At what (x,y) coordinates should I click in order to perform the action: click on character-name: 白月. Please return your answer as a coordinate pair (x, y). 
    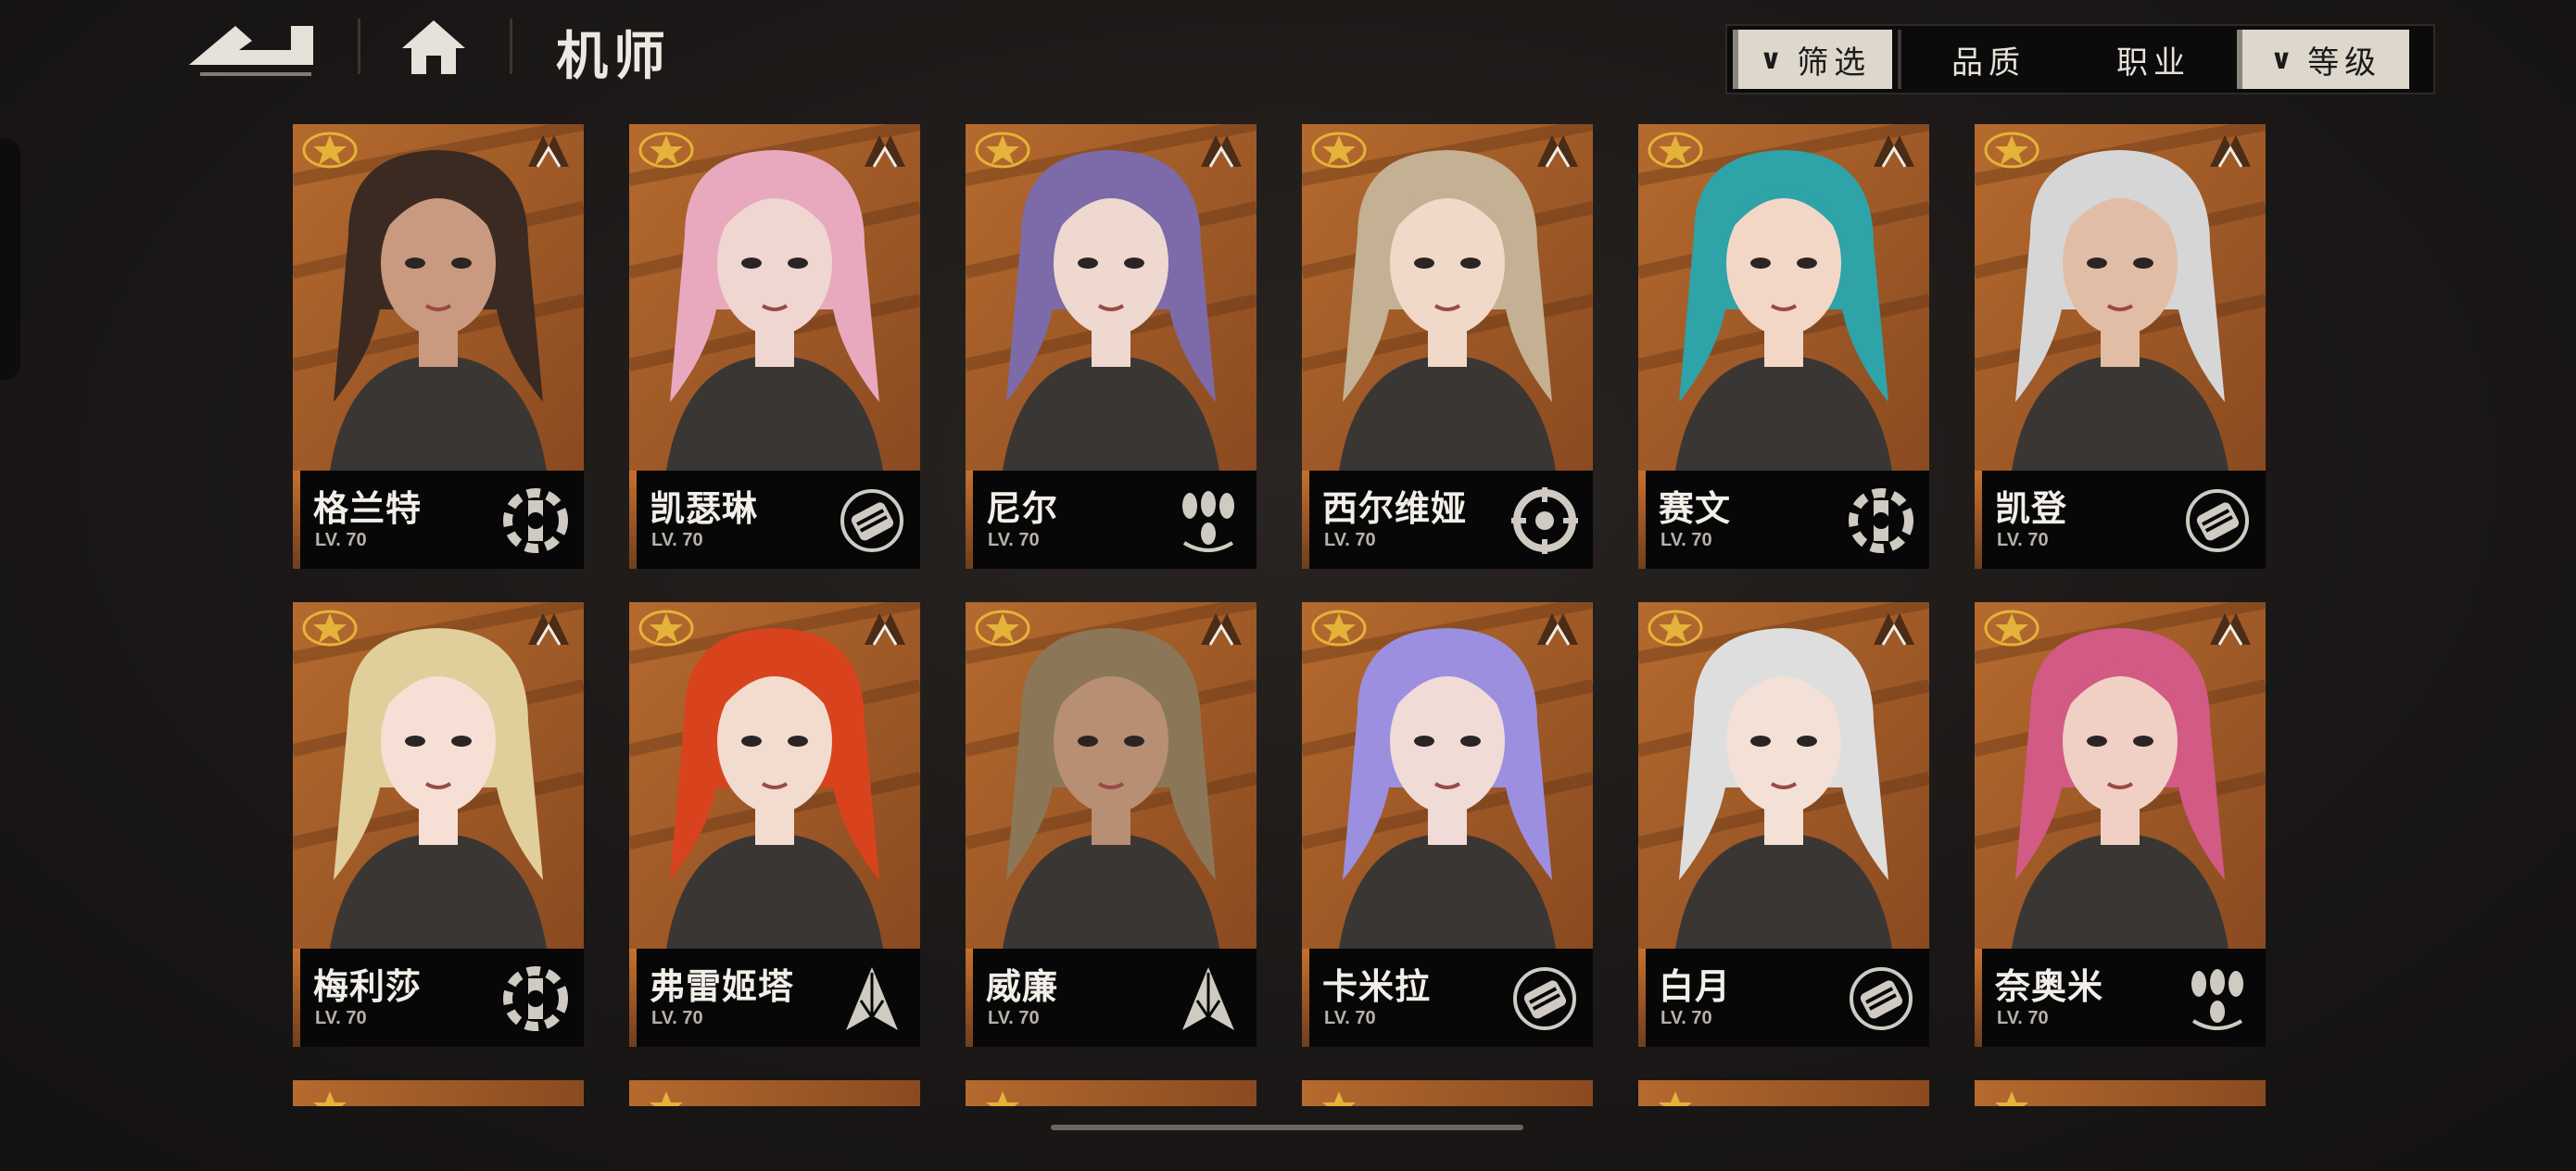
    Looking at the image, I should click on (1695, 987).